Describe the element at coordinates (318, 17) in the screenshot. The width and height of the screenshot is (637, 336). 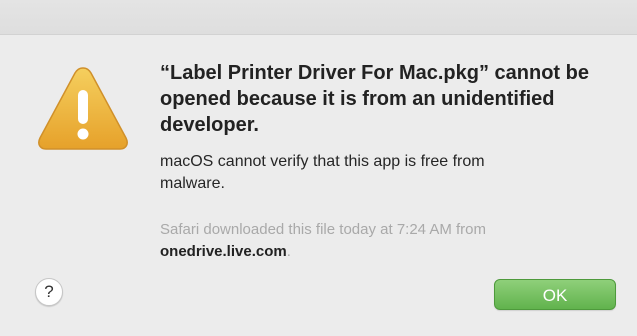
I see `window-title-strip` at that location.